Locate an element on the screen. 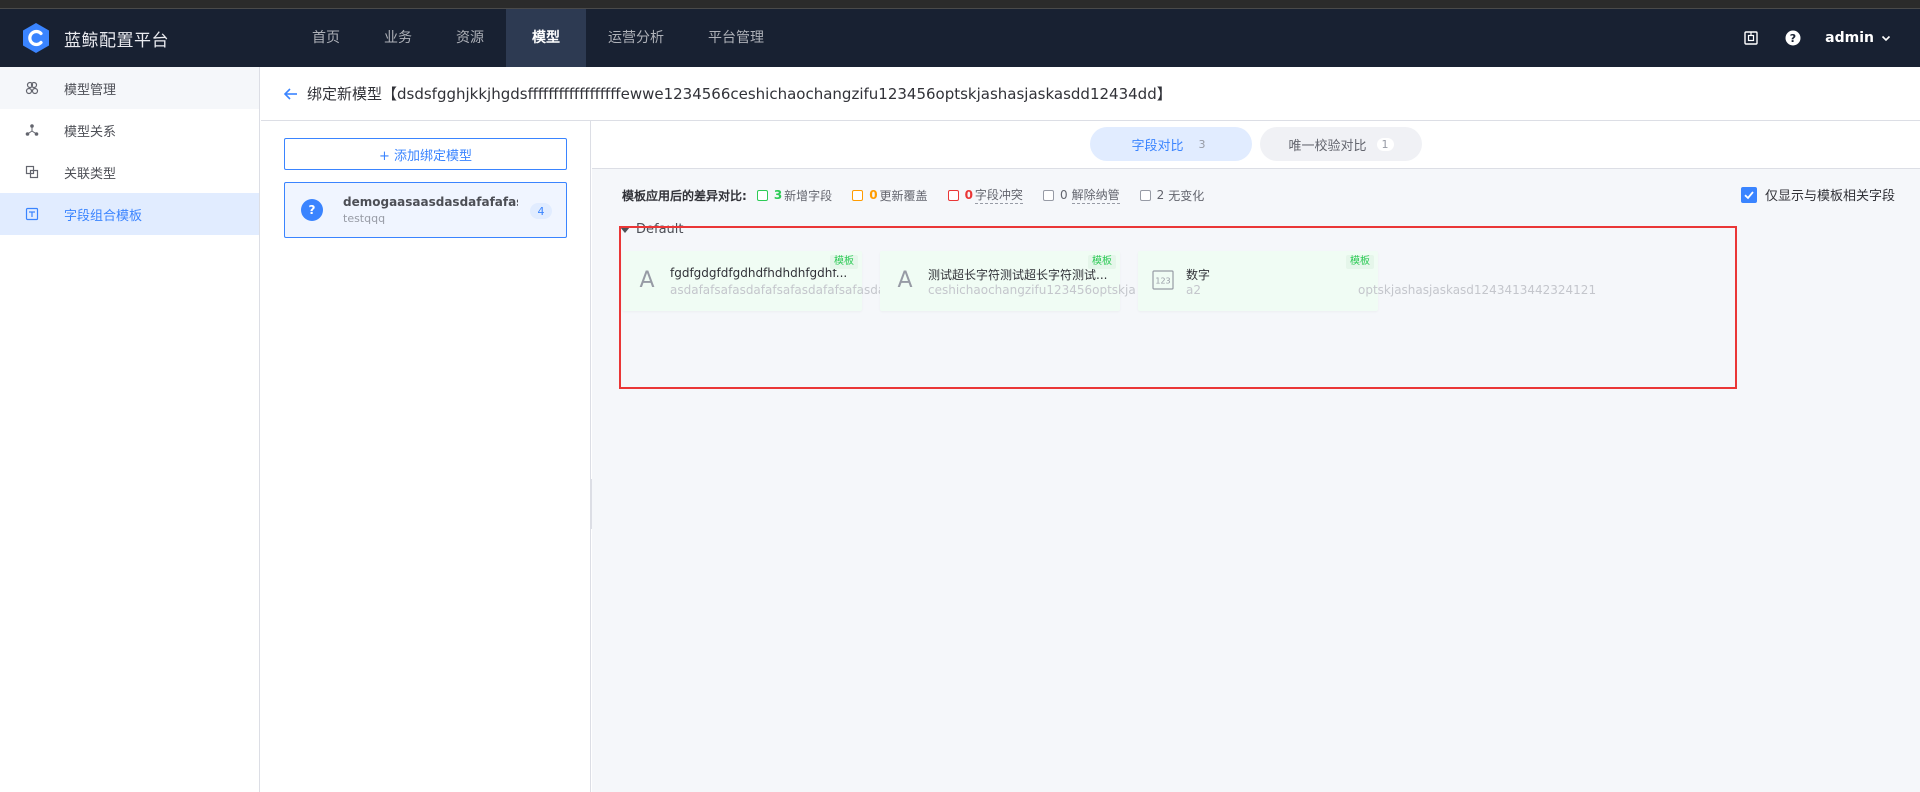  only-related-filter: 仅显示与模板相关字段 is located at coordinates (1817, 194).